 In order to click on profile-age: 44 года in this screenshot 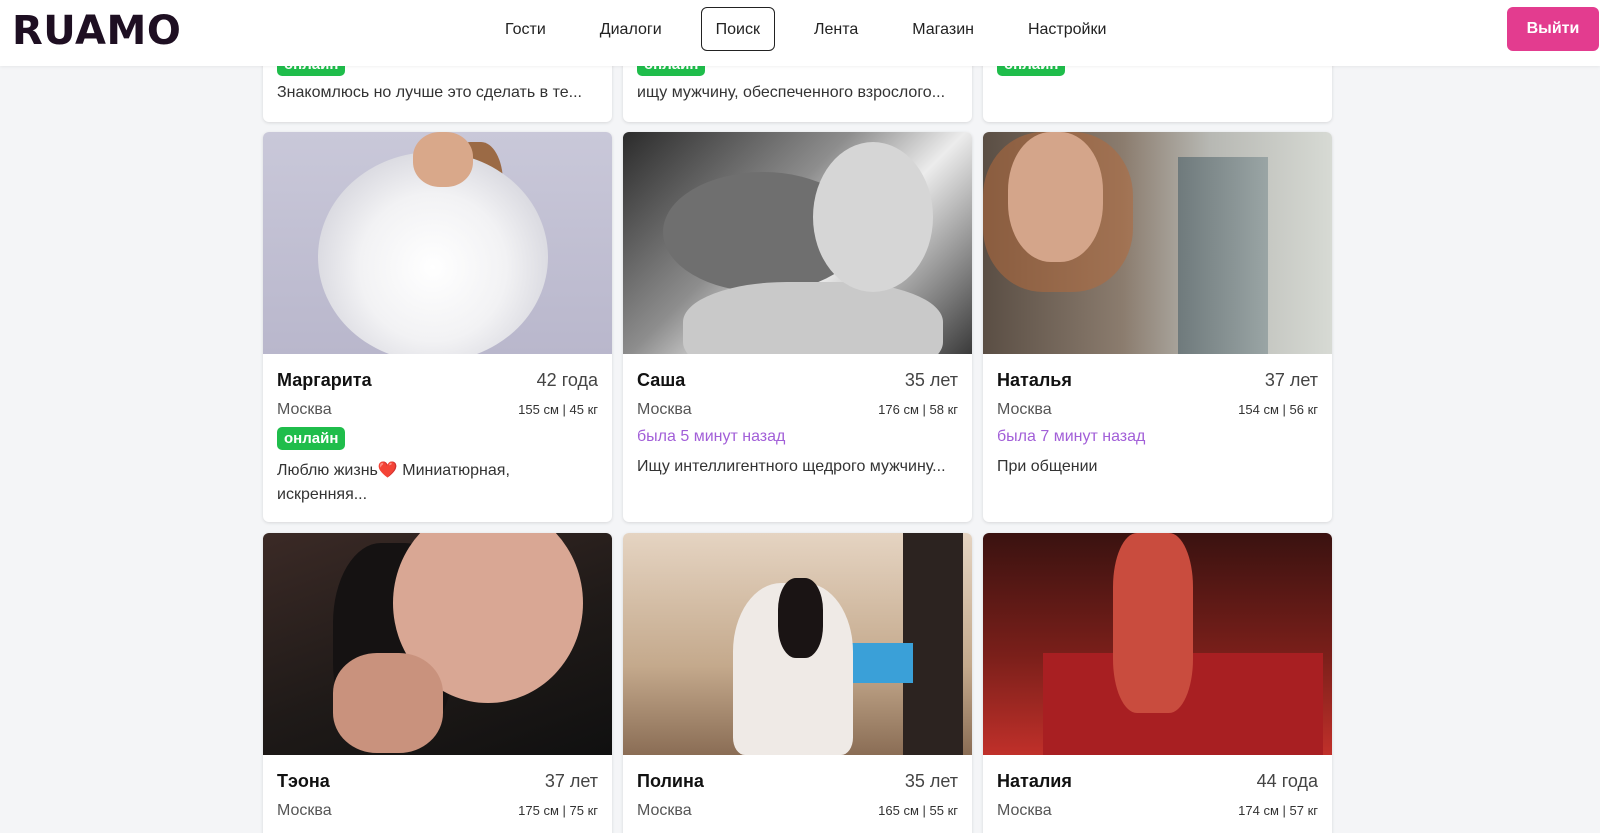, I will do `click(1287, 781)`.